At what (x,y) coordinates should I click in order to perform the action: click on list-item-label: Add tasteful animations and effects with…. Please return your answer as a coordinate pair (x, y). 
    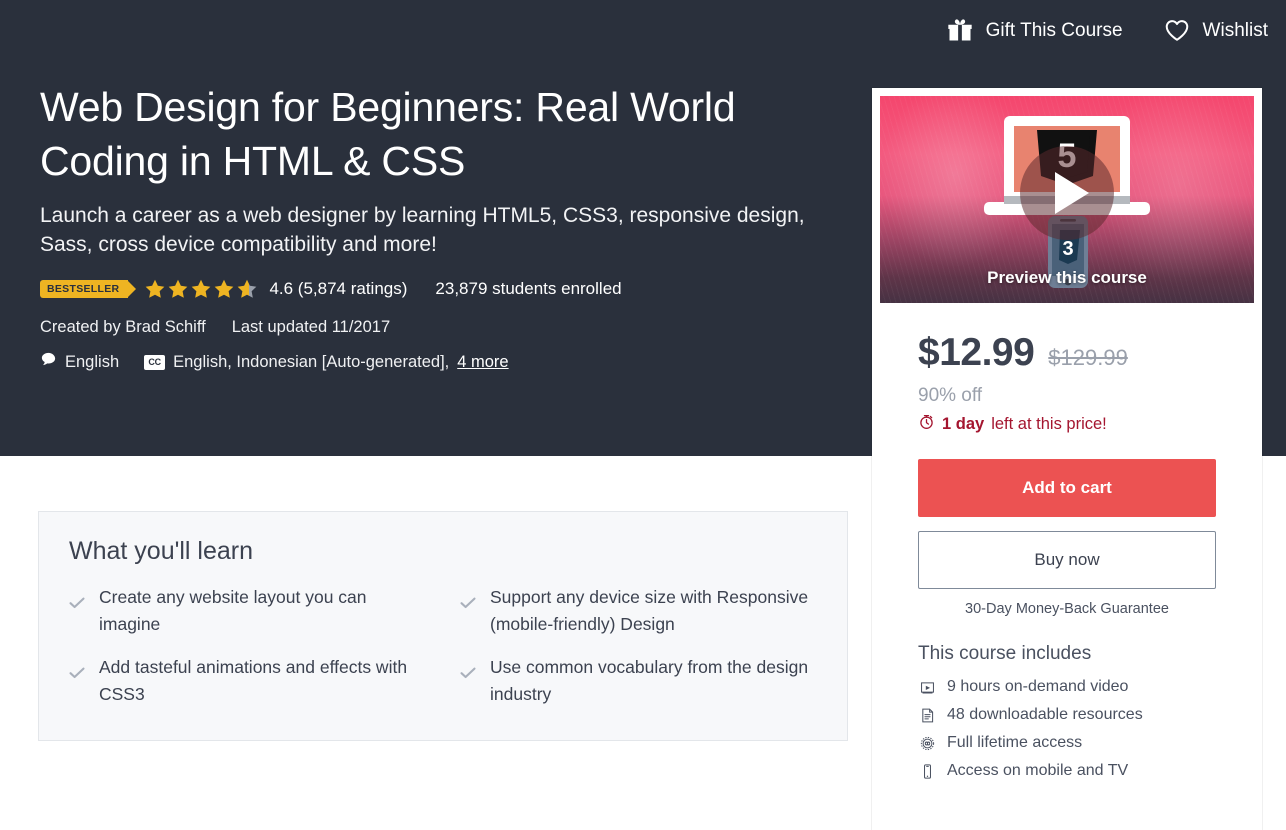
    Looking at the image, I should click on (253, 680).